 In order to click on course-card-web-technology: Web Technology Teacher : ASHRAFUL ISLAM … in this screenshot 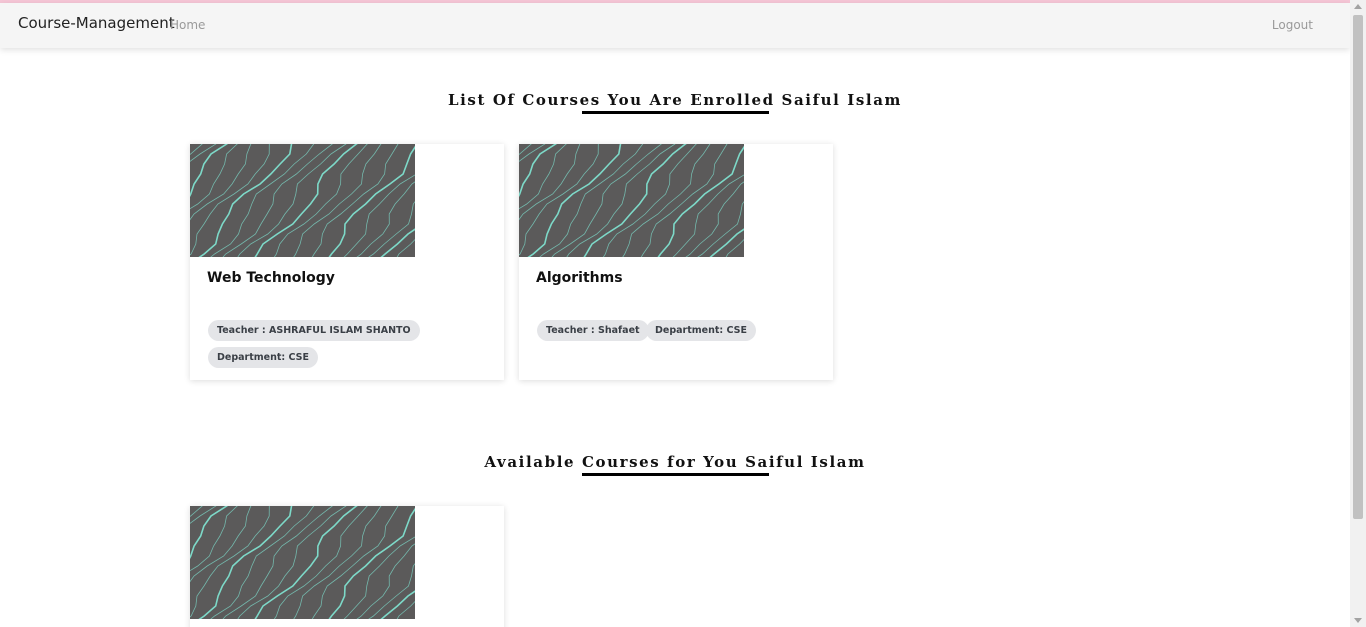, I will do `click(347, 262)`.